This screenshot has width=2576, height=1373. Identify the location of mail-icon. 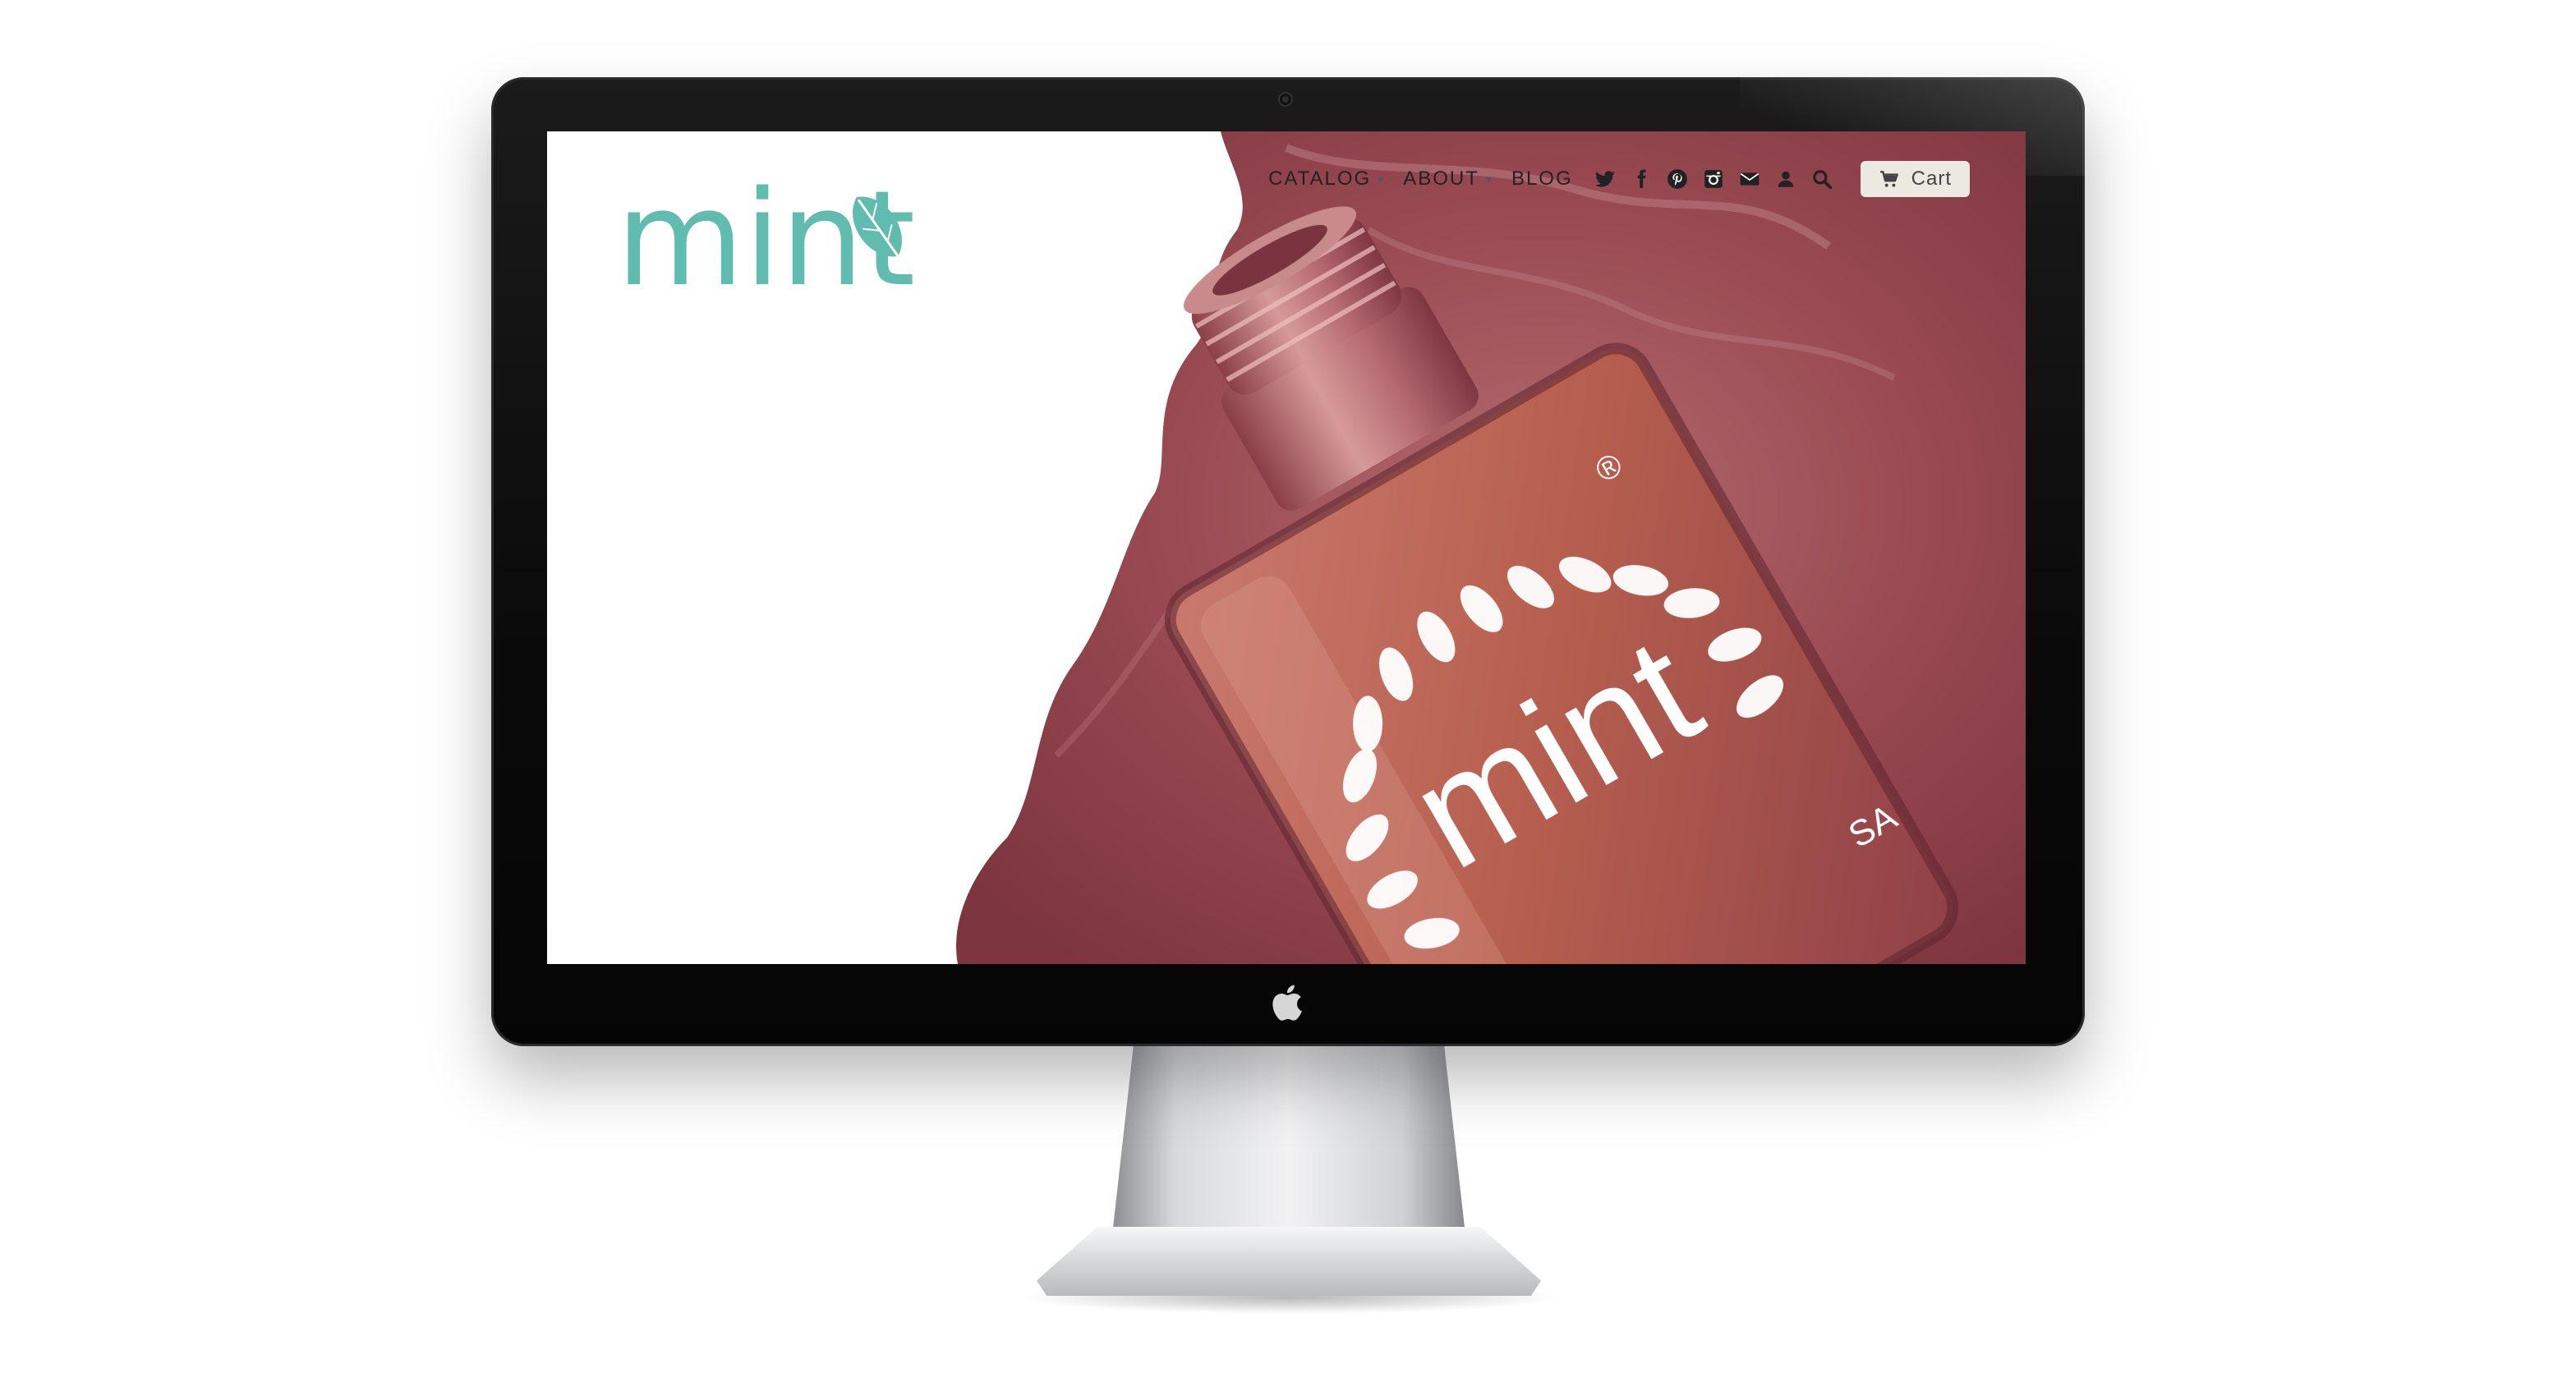
(1750, 179).